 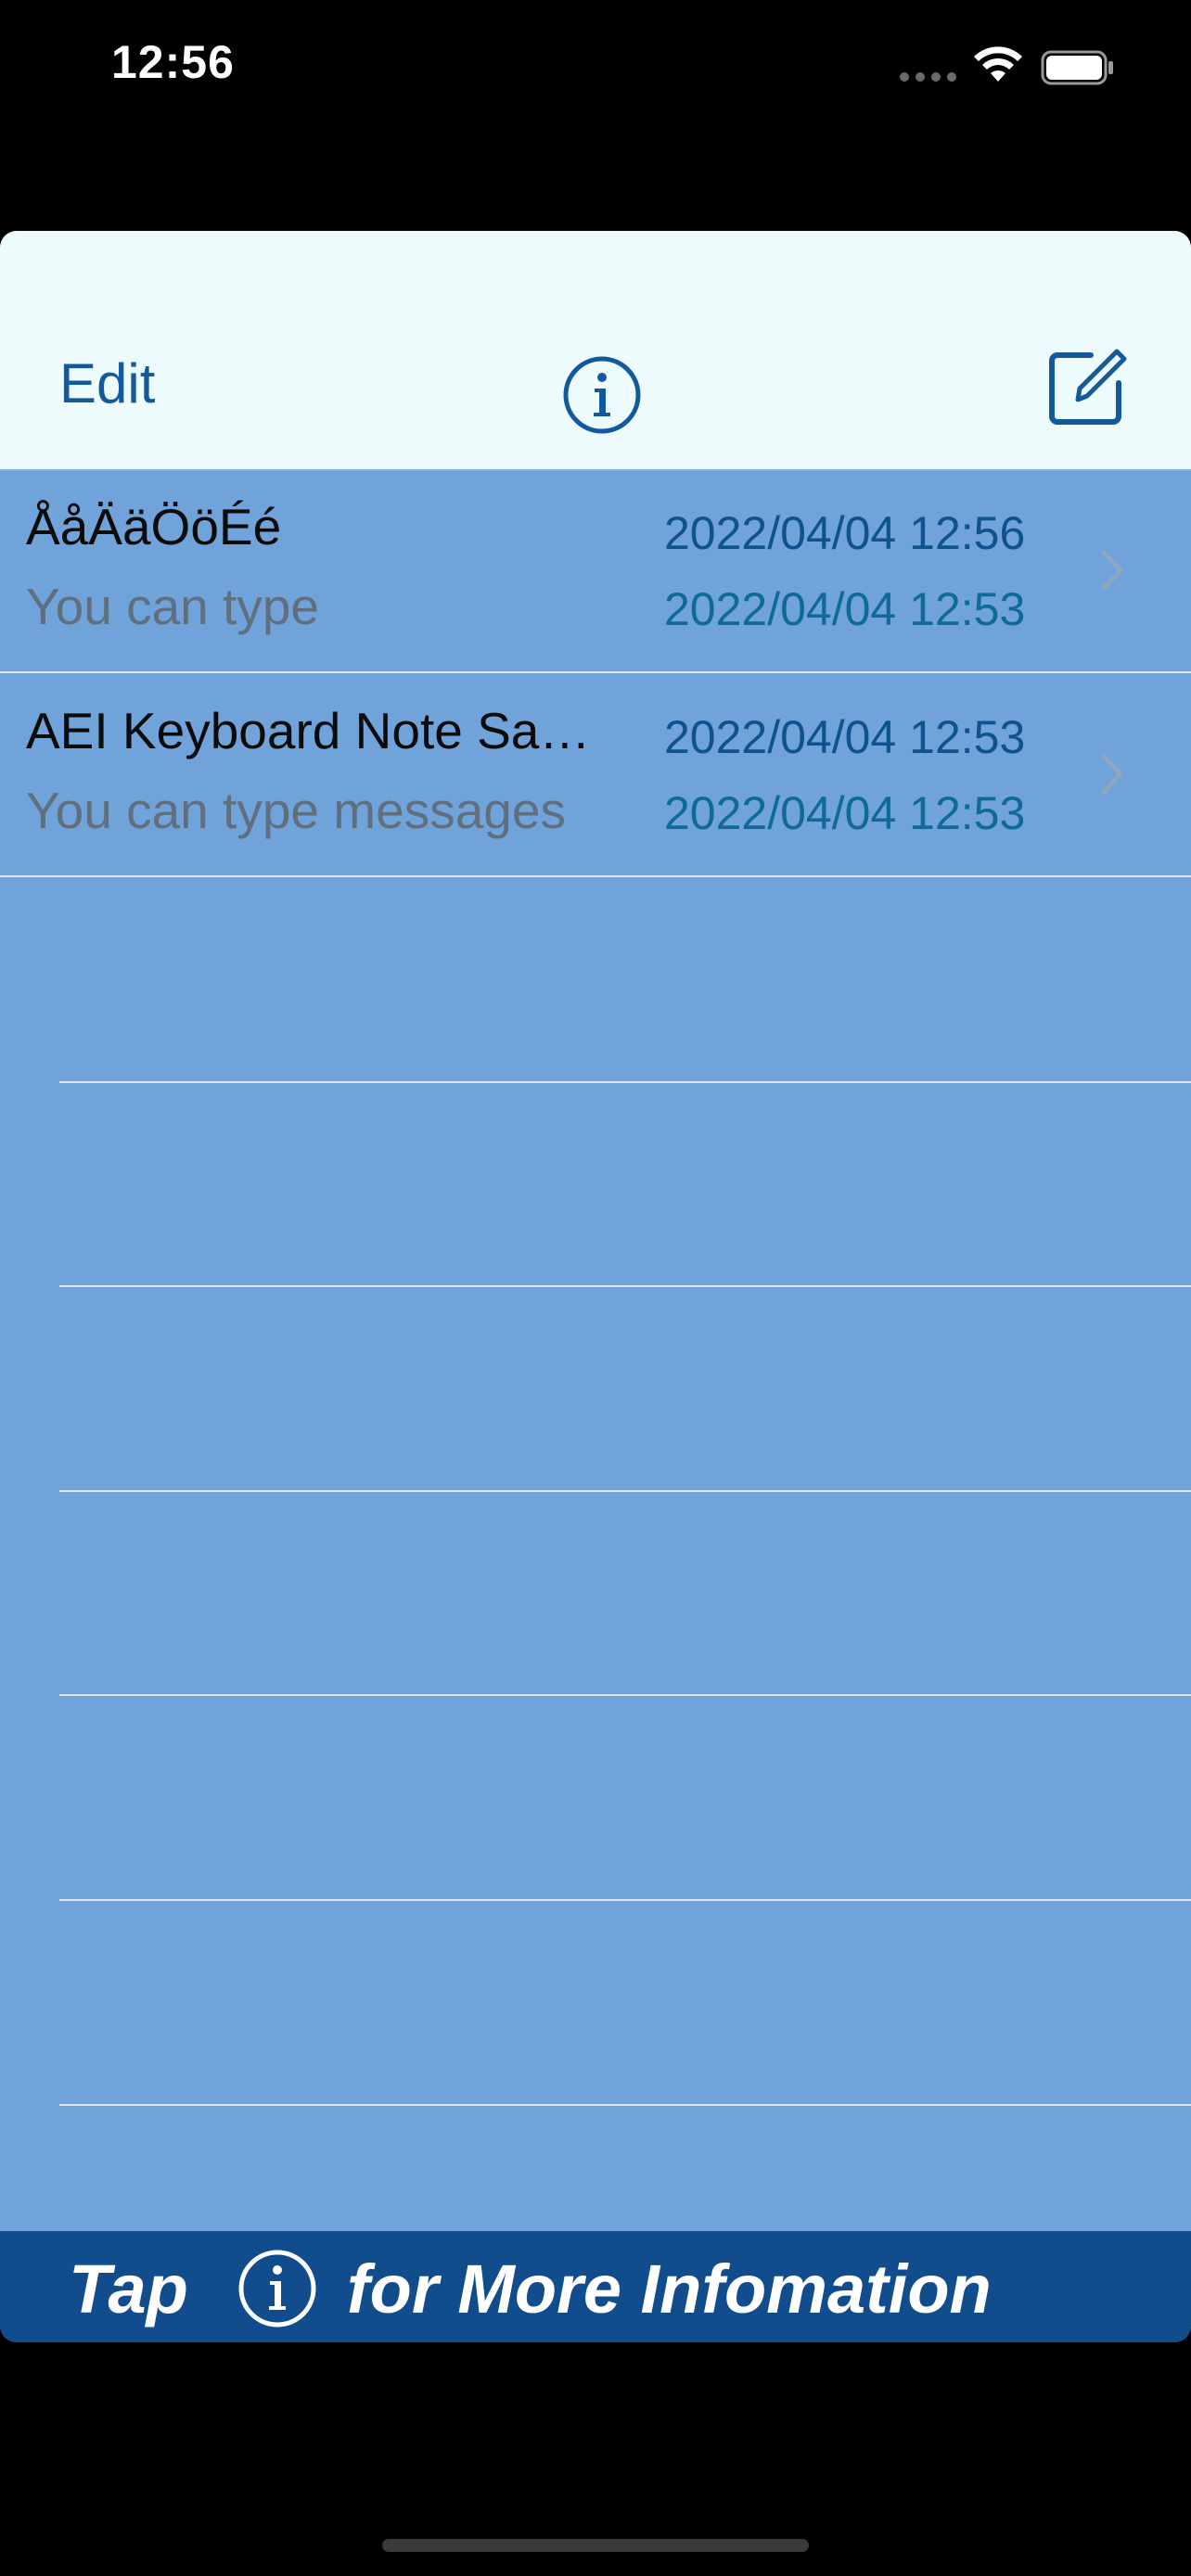 What do you see at coordinates (998, 64) in the screenshot?
I see `wifi-icon` at bounding box center [998, 64].